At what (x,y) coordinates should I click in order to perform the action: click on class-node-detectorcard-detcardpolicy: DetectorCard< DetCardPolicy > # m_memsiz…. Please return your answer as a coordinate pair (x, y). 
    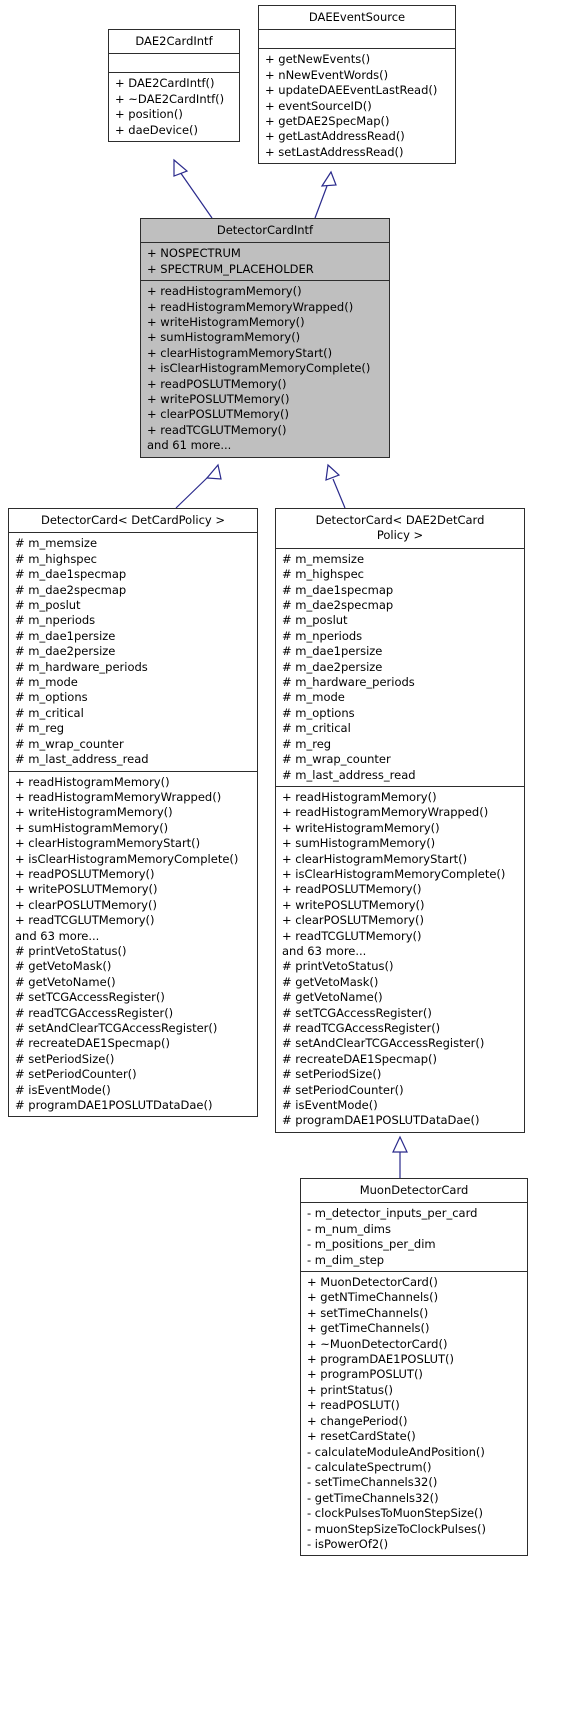
    Looking at the image, I should click on (133, 813).